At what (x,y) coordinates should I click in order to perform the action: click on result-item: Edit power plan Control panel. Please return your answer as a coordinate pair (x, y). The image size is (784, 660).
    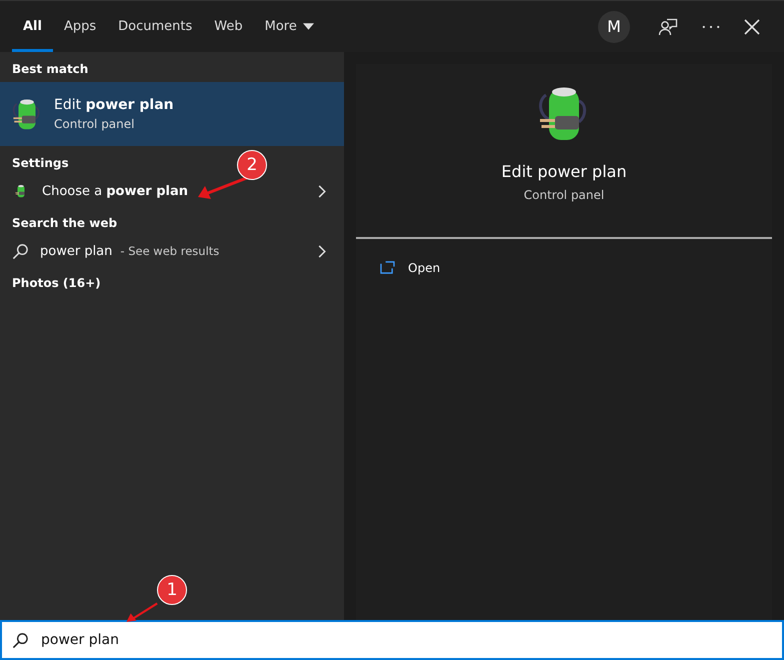
    Looking at the image, I should click on (172, 114).